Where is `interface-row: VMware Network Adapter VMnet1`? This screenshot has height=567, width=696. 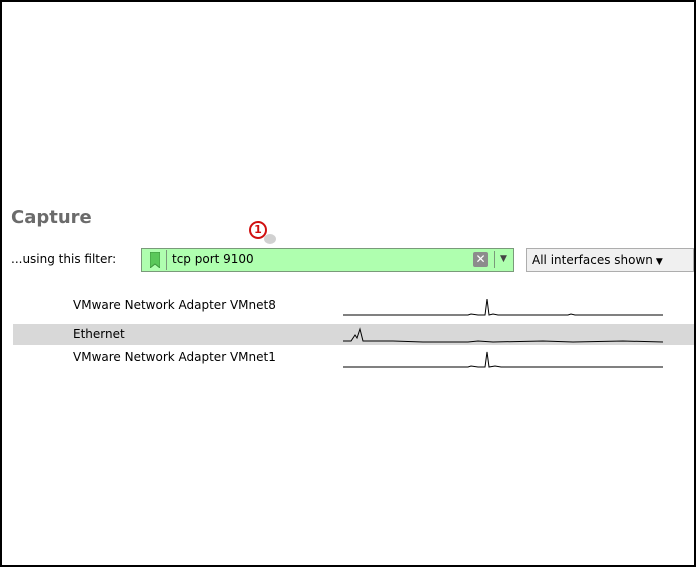
interface-row: VMware Network Adapter VMnet1 is located at coordinates (353, 357).